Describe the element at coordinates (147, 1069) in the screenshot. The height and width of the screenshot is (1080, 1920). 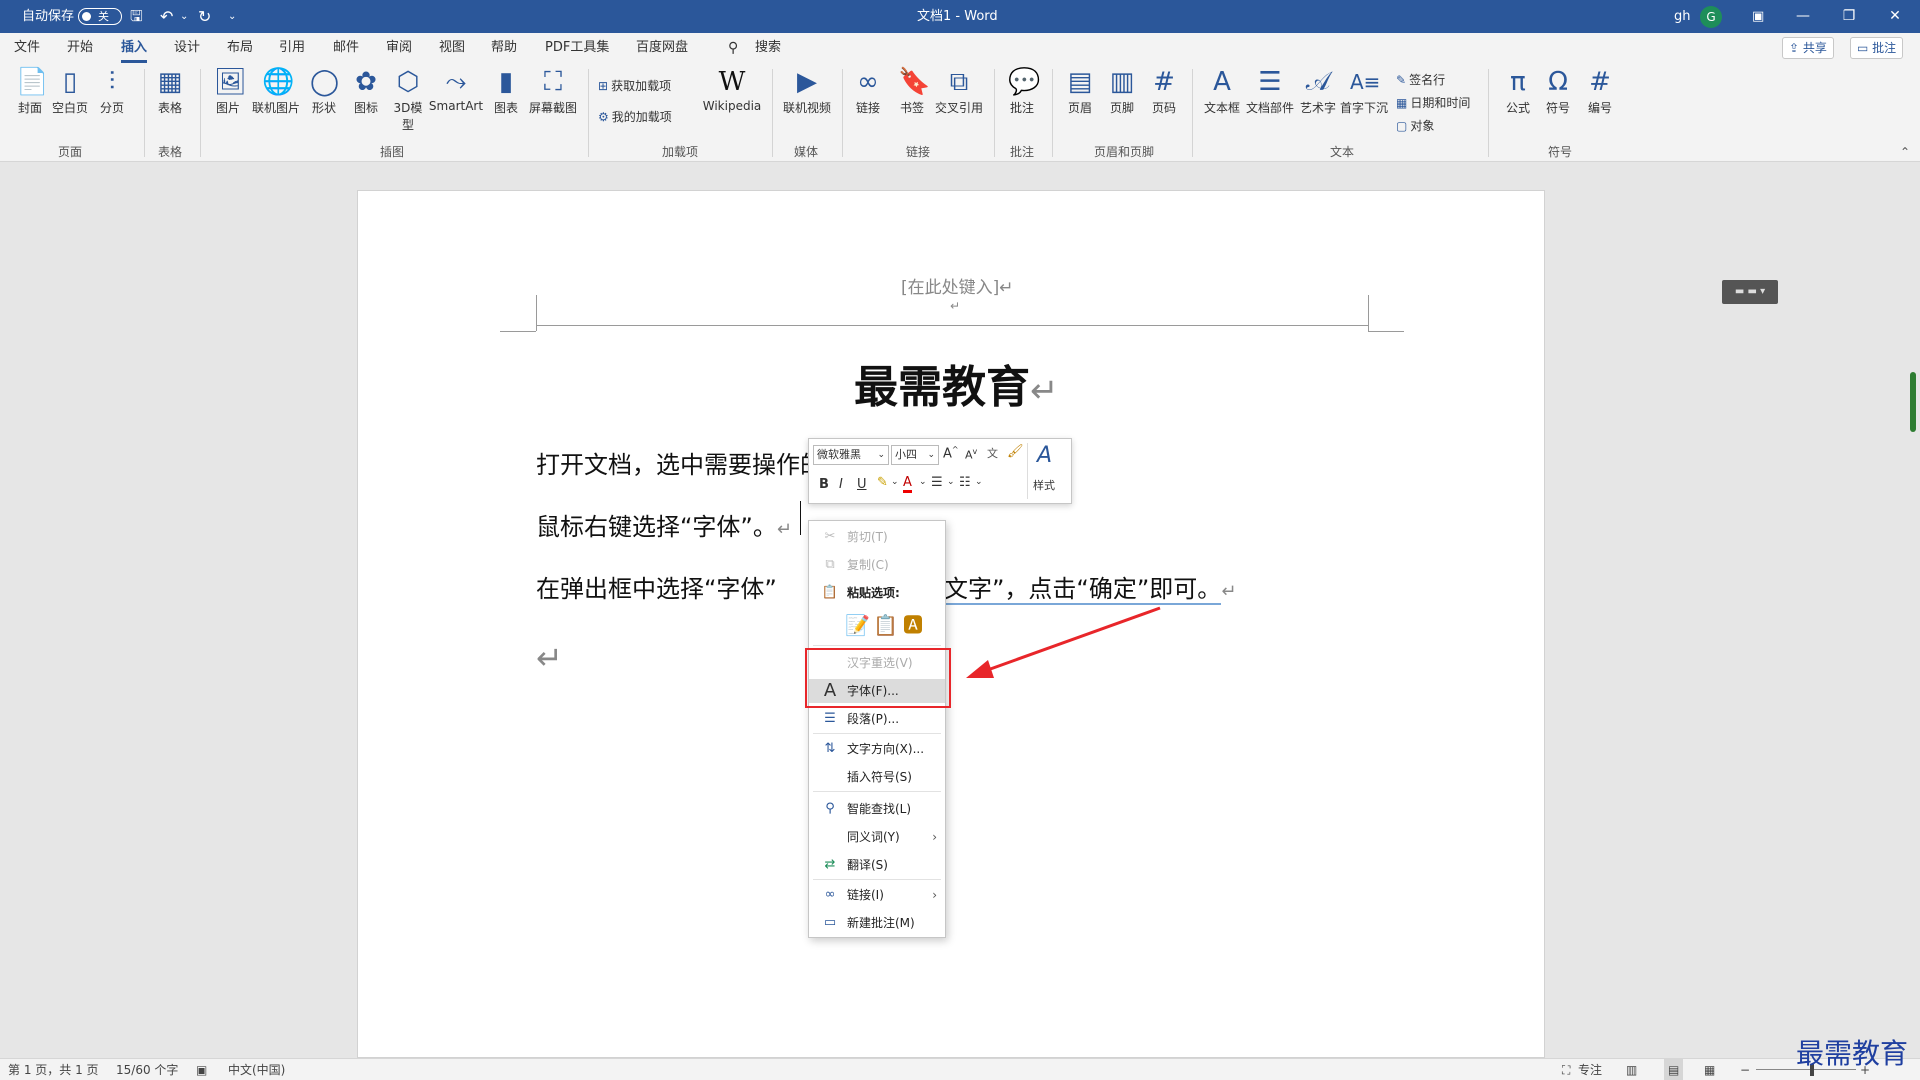
I see `word-count: 15/60 个字` at that location.